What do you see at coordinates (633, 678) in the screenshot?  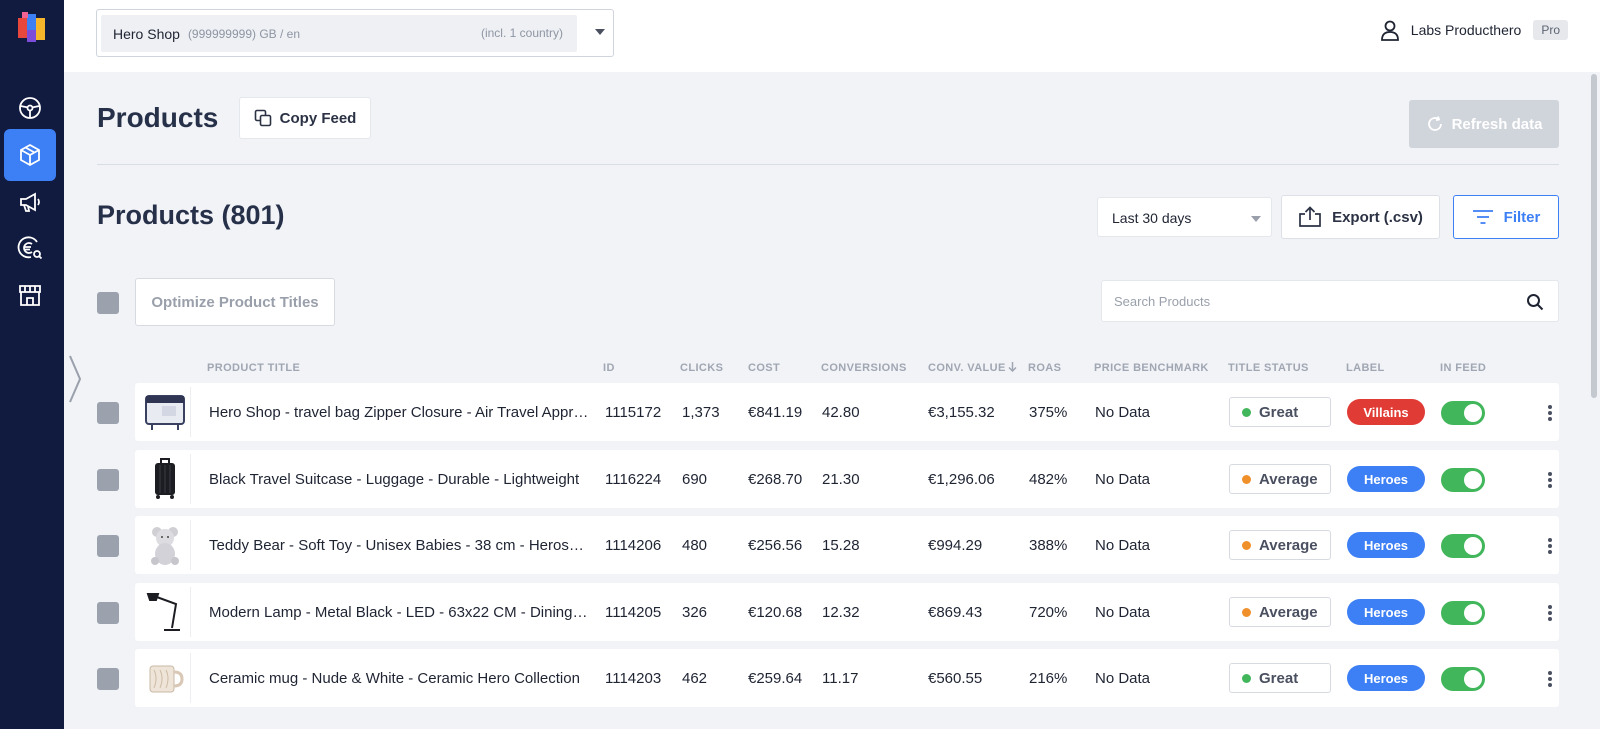 I see `product-id: 1114203` at bounding box center [633, 678].